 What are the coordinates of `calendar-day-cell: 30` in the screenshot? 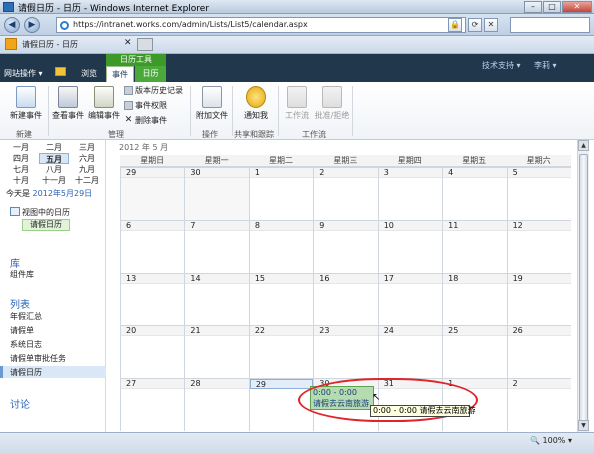 It's located at (216, 193).